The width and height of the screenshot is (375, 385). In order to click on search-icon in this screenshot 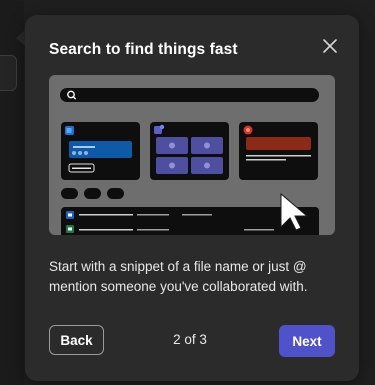, I will do `click(71, 95)`.